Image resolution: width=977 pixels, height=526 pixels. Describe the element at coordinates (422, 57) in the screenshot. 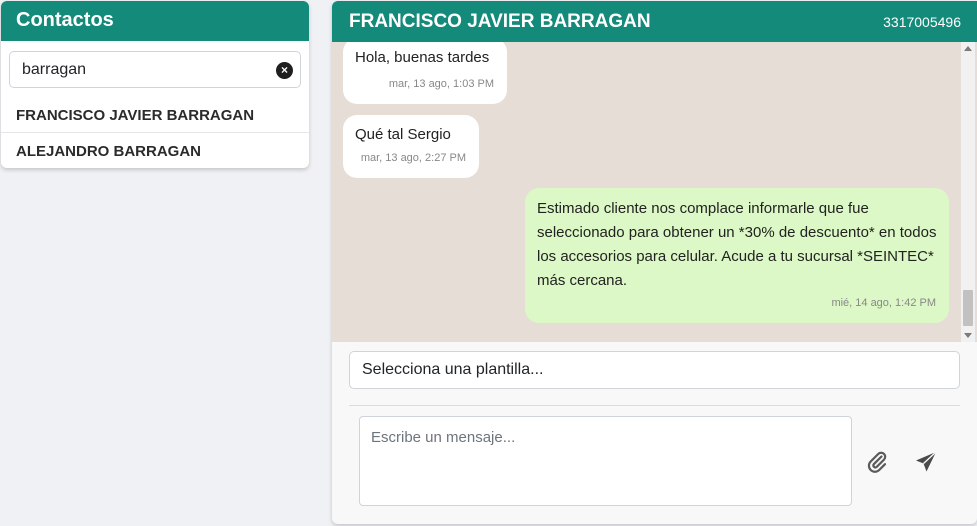

I see `message-text: Hola, buenas tardes` at that location.